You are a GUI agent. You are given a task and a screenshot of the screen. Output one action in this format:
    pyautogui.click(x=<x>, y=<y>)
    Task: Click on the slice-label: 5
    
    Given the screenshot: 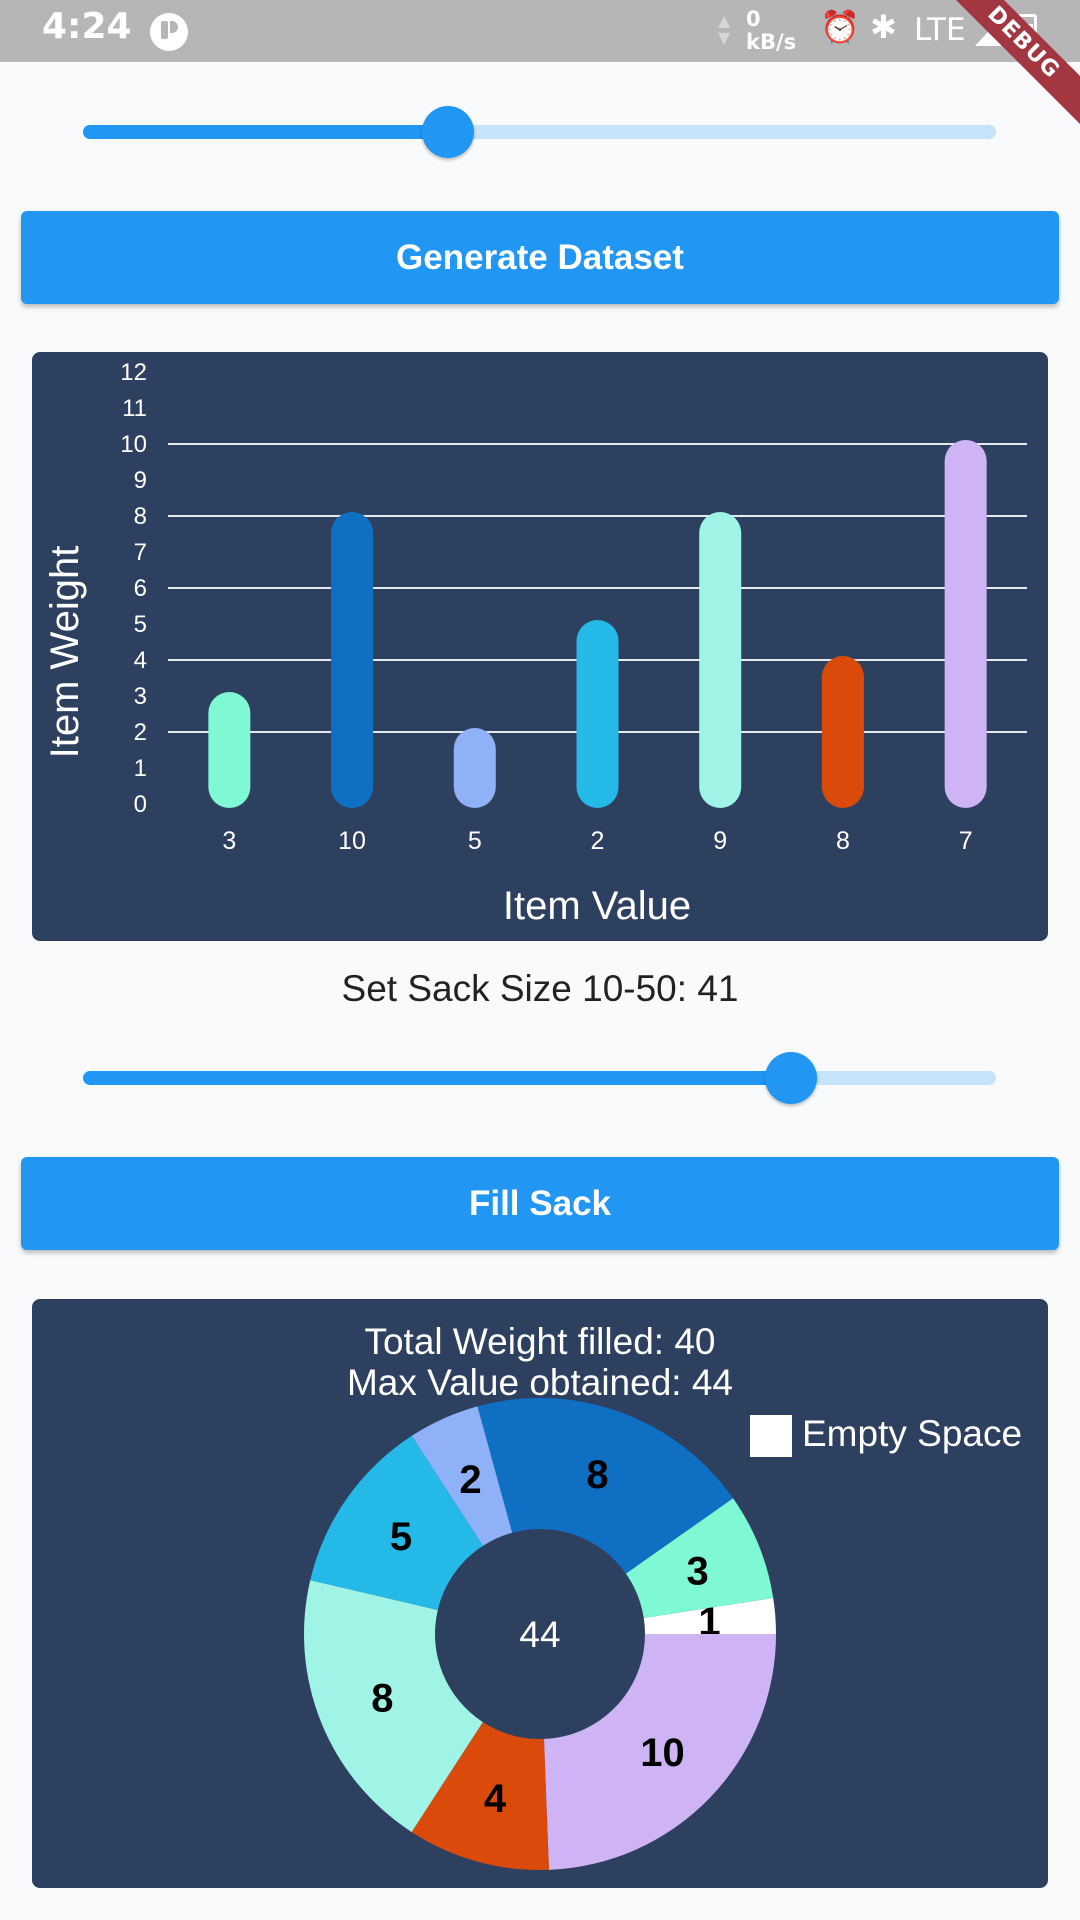 What is the action you would take?
    pyautogui.click(x=401, y=1537)
    